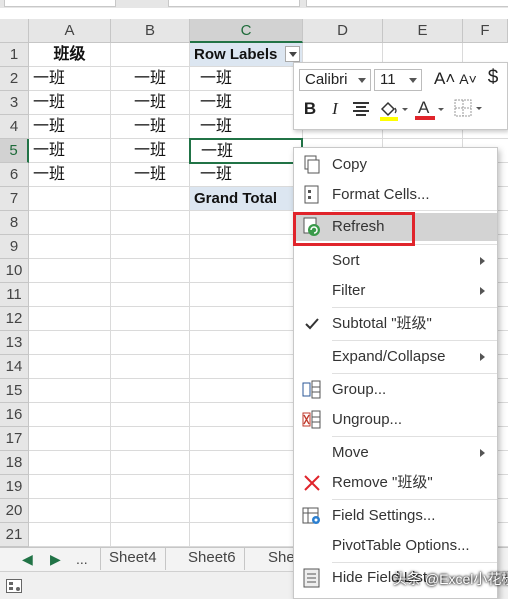 This screenshot has width=508, height=599. What do you see at coordinates (70, 31) in the screenshot?
I see `column-header-a: A` at bounding box center [70, 31].